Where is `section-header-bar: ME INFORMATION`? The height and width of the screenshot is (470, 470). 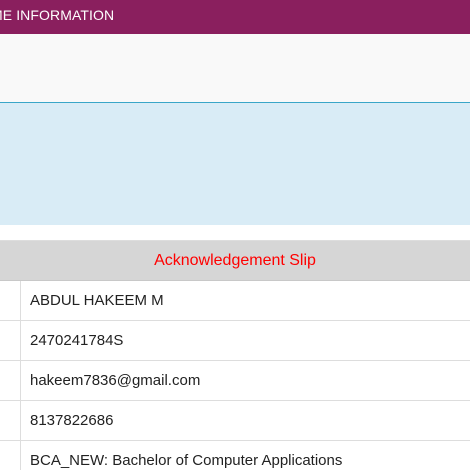
section-header-bar: ME INFORMATION is located at coordinates (235, 17).